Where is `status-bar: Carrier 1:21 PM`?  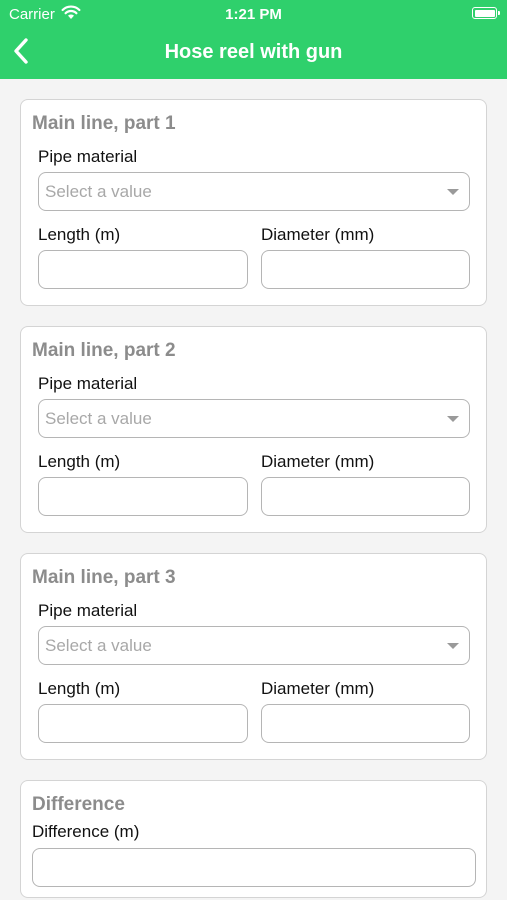 status-bar: Carrier 1:21 PM is located at coordinates (253, 14).